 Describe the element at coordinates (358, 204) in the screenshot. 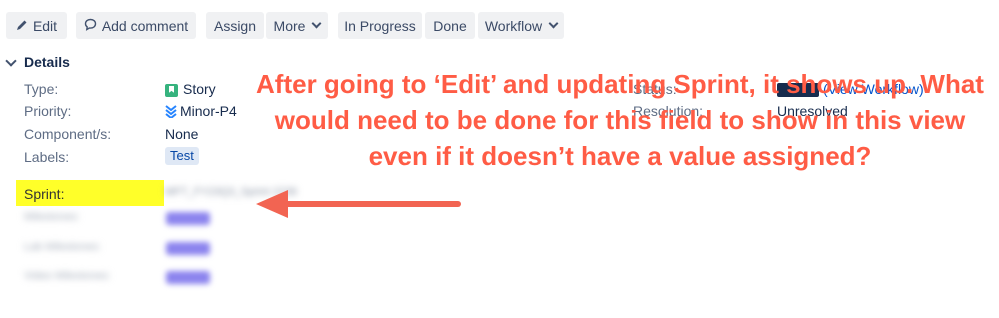

I see `annotation-arrow` at that location.